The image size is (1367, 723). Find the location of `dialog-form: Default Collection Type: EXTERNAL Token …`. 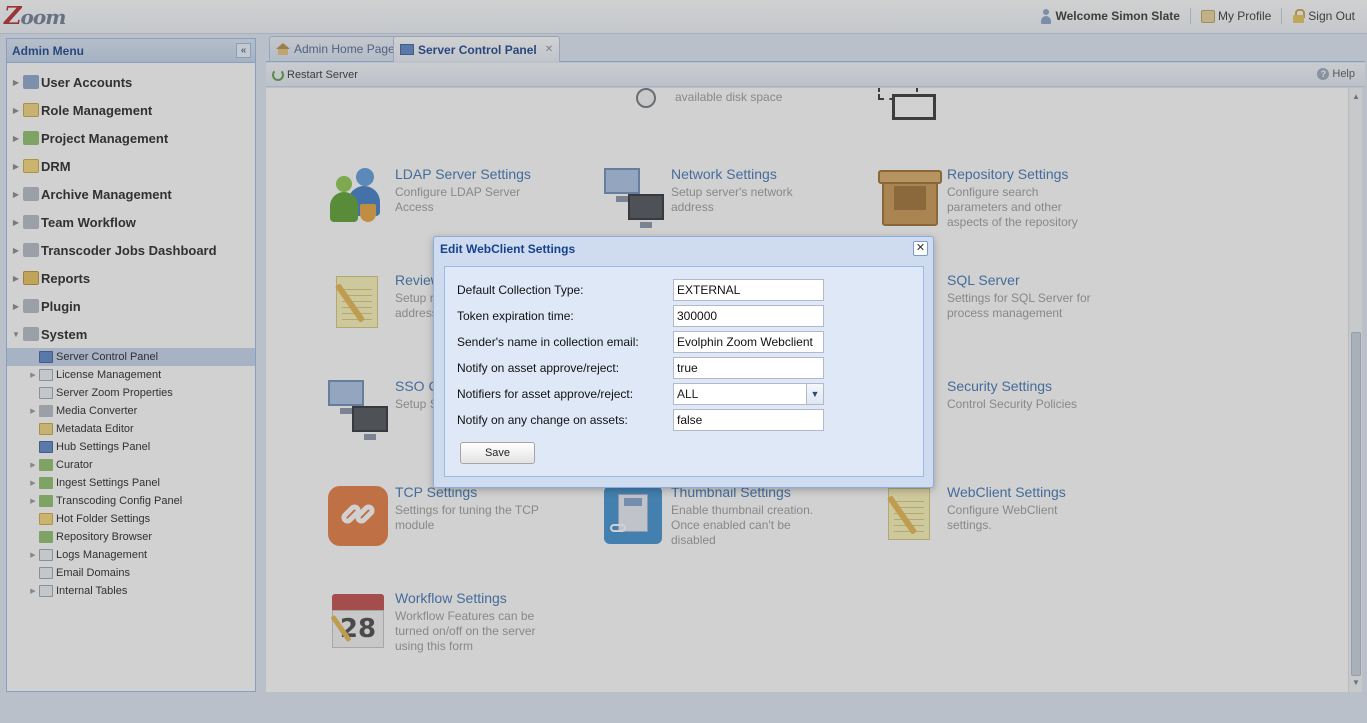

dialog-form: Default Collection Type: EXTERNAL Token … is located at coordinates (684, 371).